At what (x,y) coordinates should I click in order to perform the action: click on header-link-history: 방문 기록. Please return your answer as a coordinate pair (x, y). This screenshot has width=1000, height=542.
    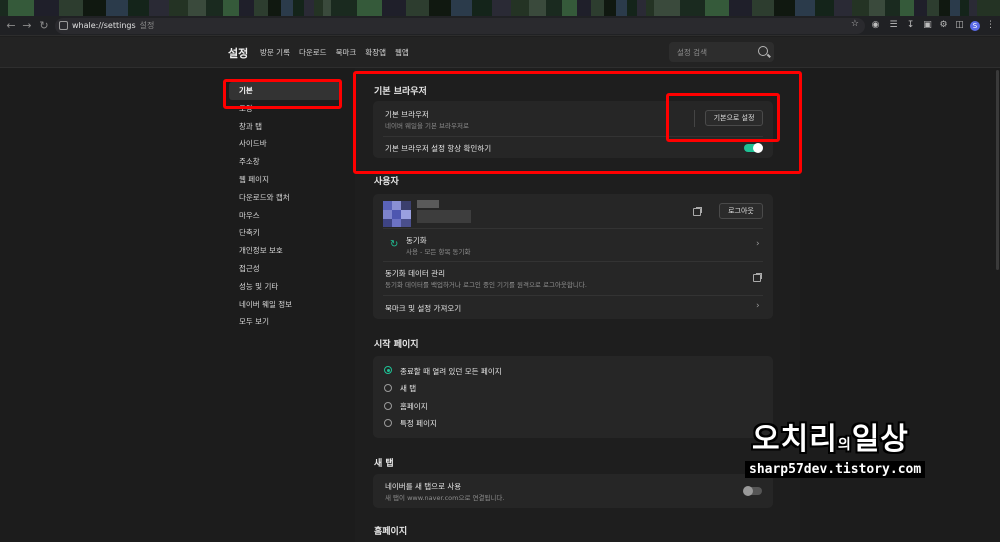
    Looking at the image, I should click on (275, 52).